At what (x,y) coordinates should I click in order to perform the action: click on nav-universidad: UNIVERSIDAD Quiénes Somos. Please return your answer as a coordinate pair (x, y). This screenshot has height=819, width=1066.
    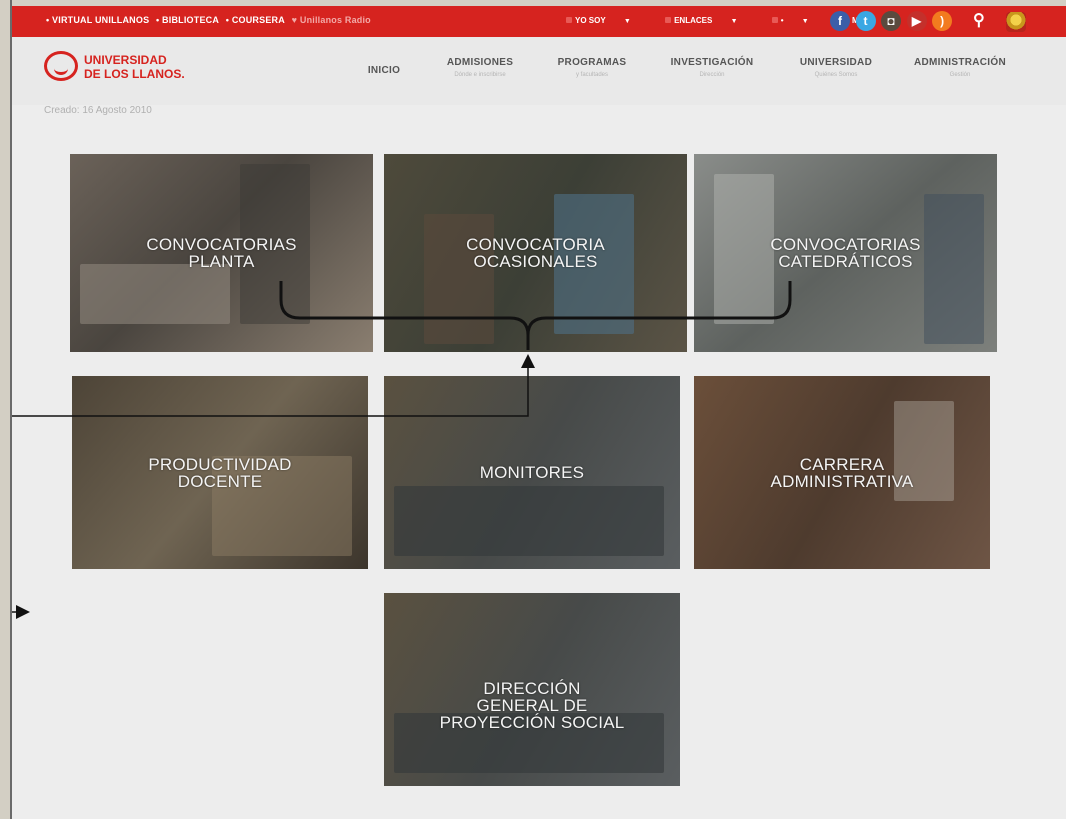
    Looking at the image, I should click on (836, 67).